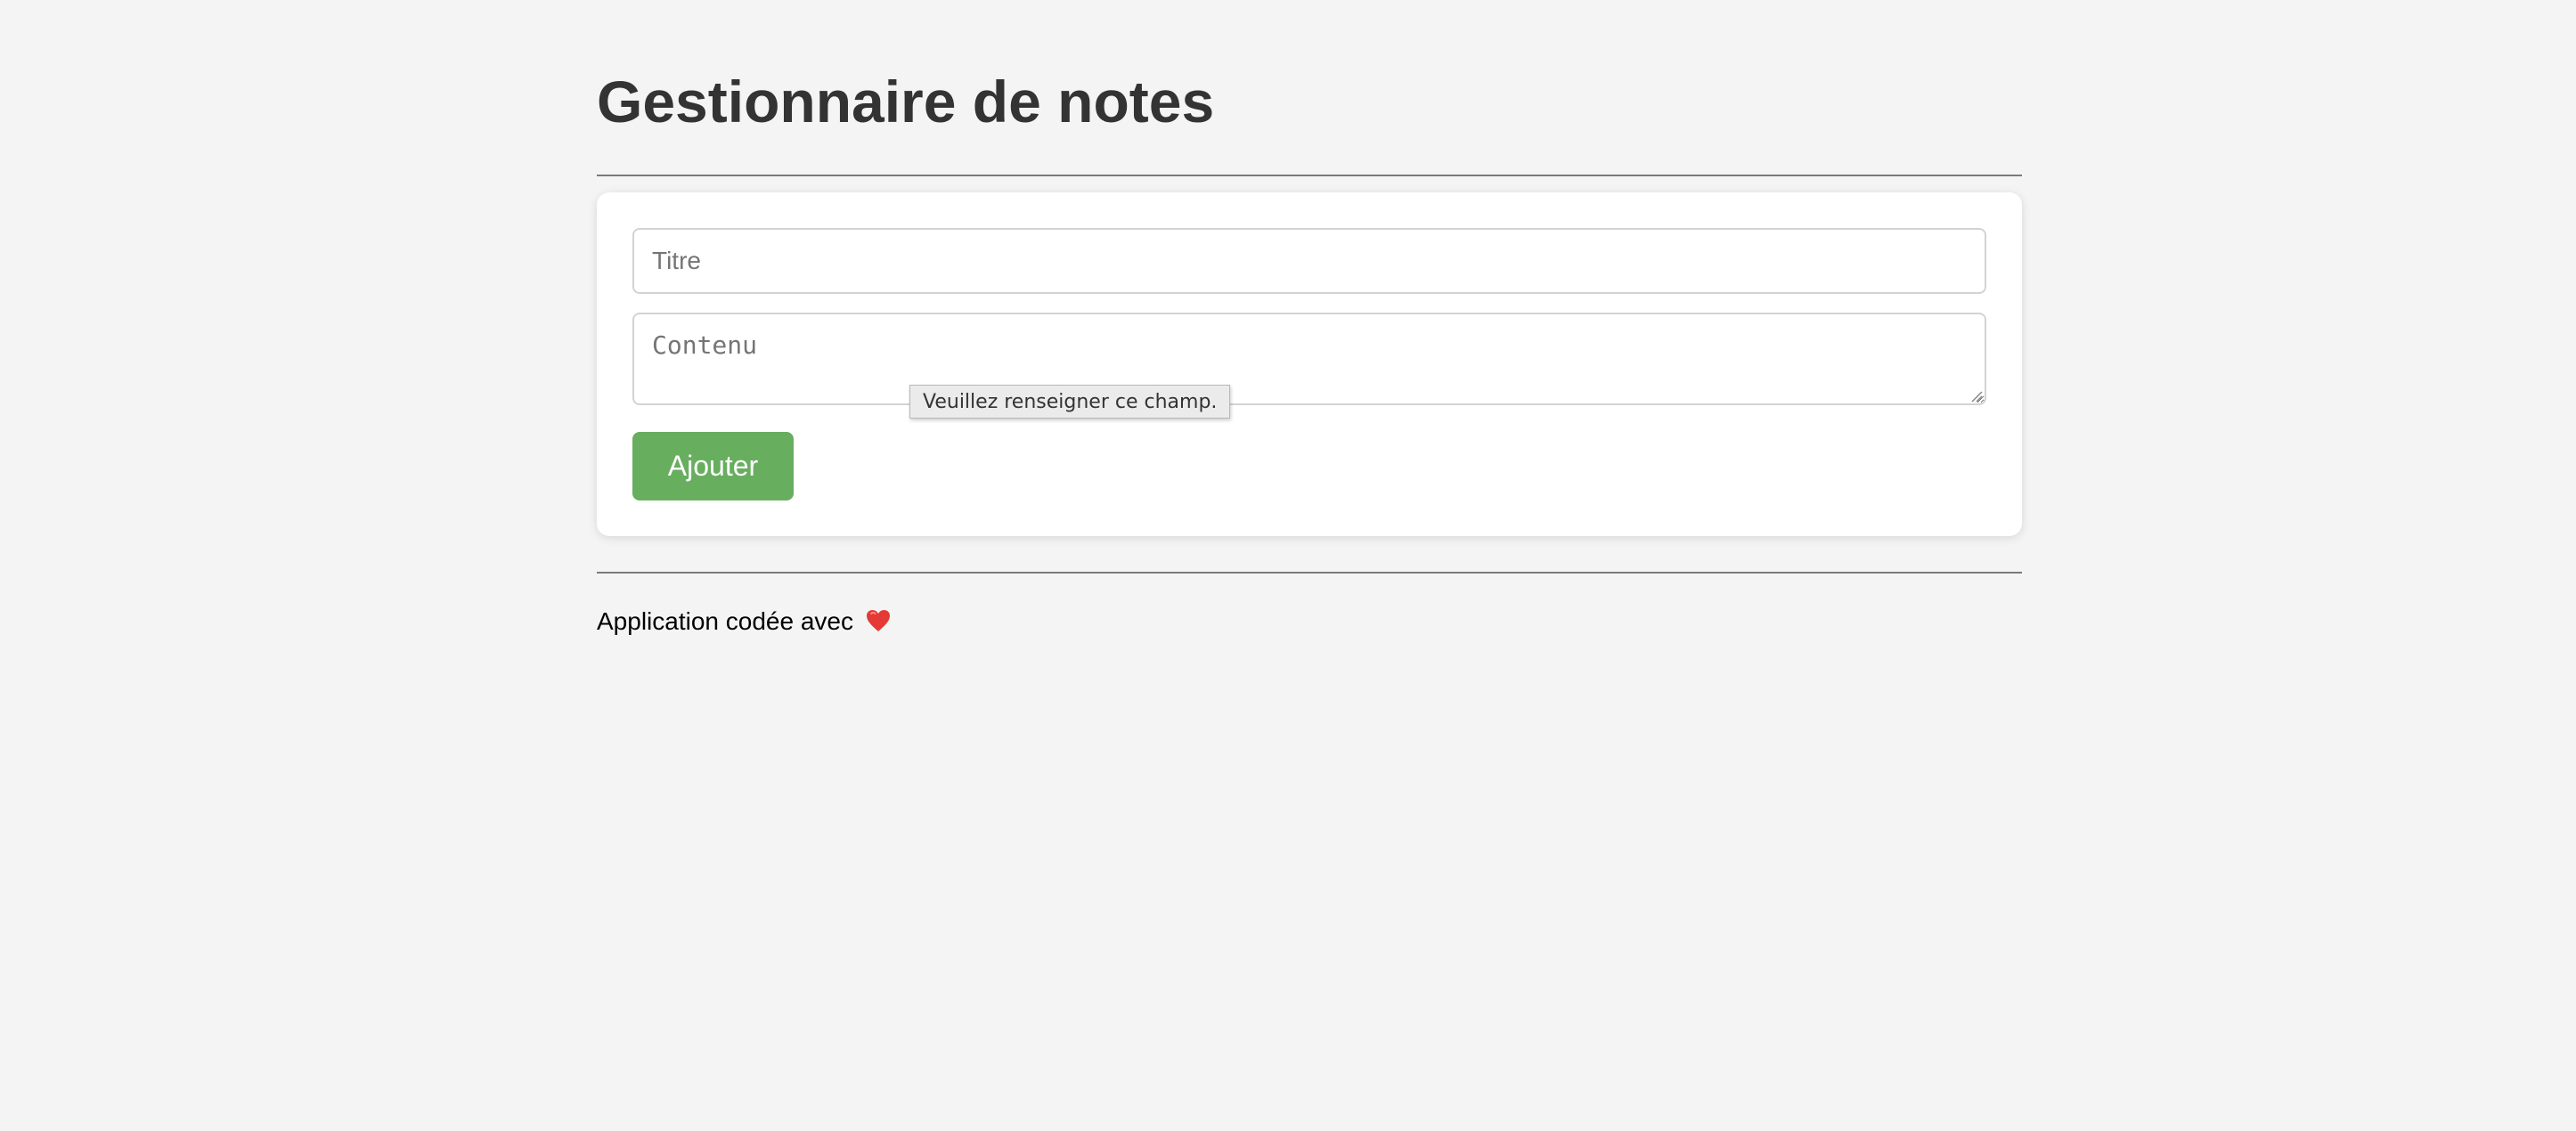  Describe the element at coordinates (1070, 402) in the screenshot. I see `validation-tooltip: Veuillez renseigner ce champ.` at that location.